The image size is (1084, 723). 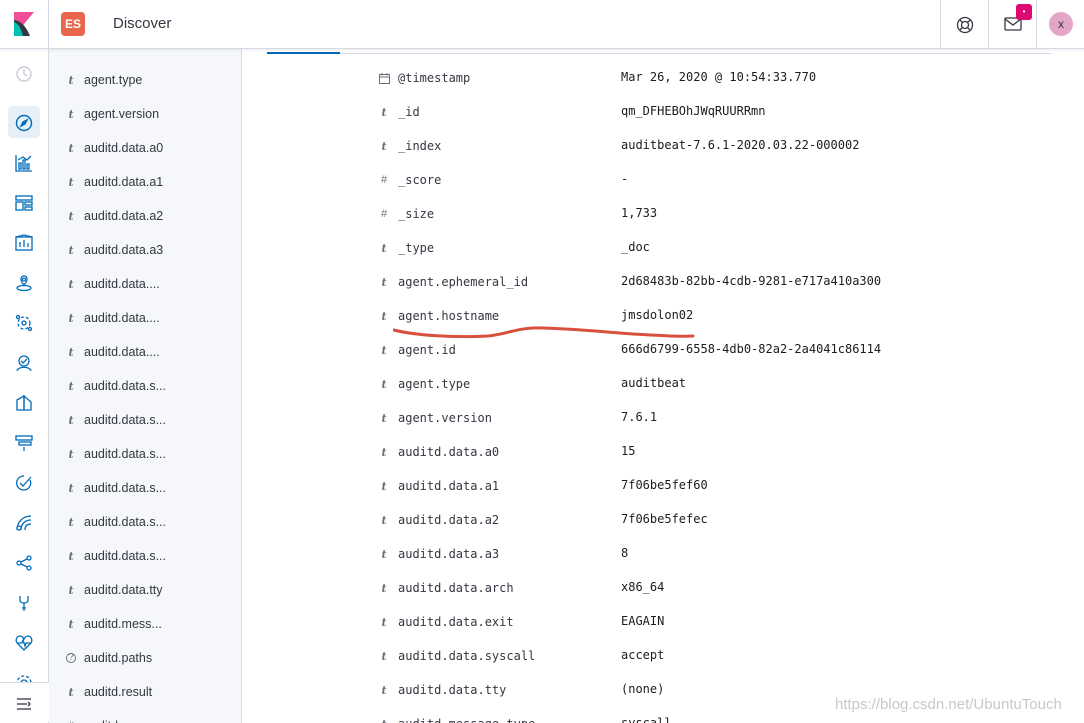 I want to click on field-list-item: t auditd.data.a1, so click(x=145, y=183).